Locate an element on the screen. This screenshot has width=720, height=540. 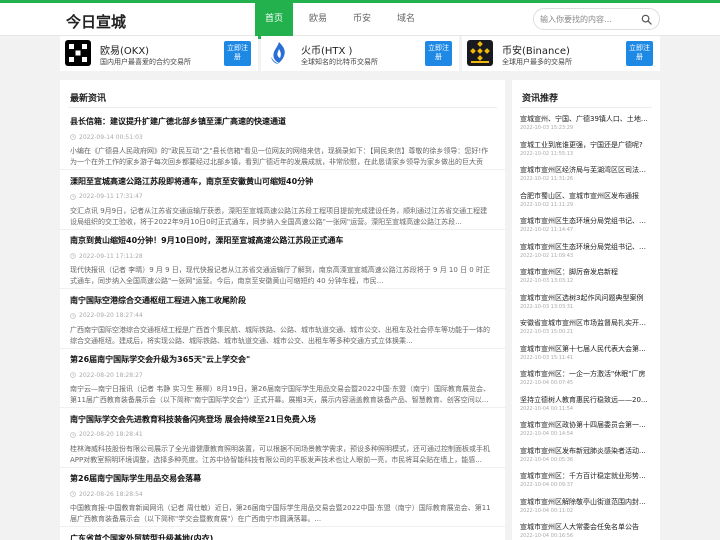
search-box is located at coordinates (596, 19).